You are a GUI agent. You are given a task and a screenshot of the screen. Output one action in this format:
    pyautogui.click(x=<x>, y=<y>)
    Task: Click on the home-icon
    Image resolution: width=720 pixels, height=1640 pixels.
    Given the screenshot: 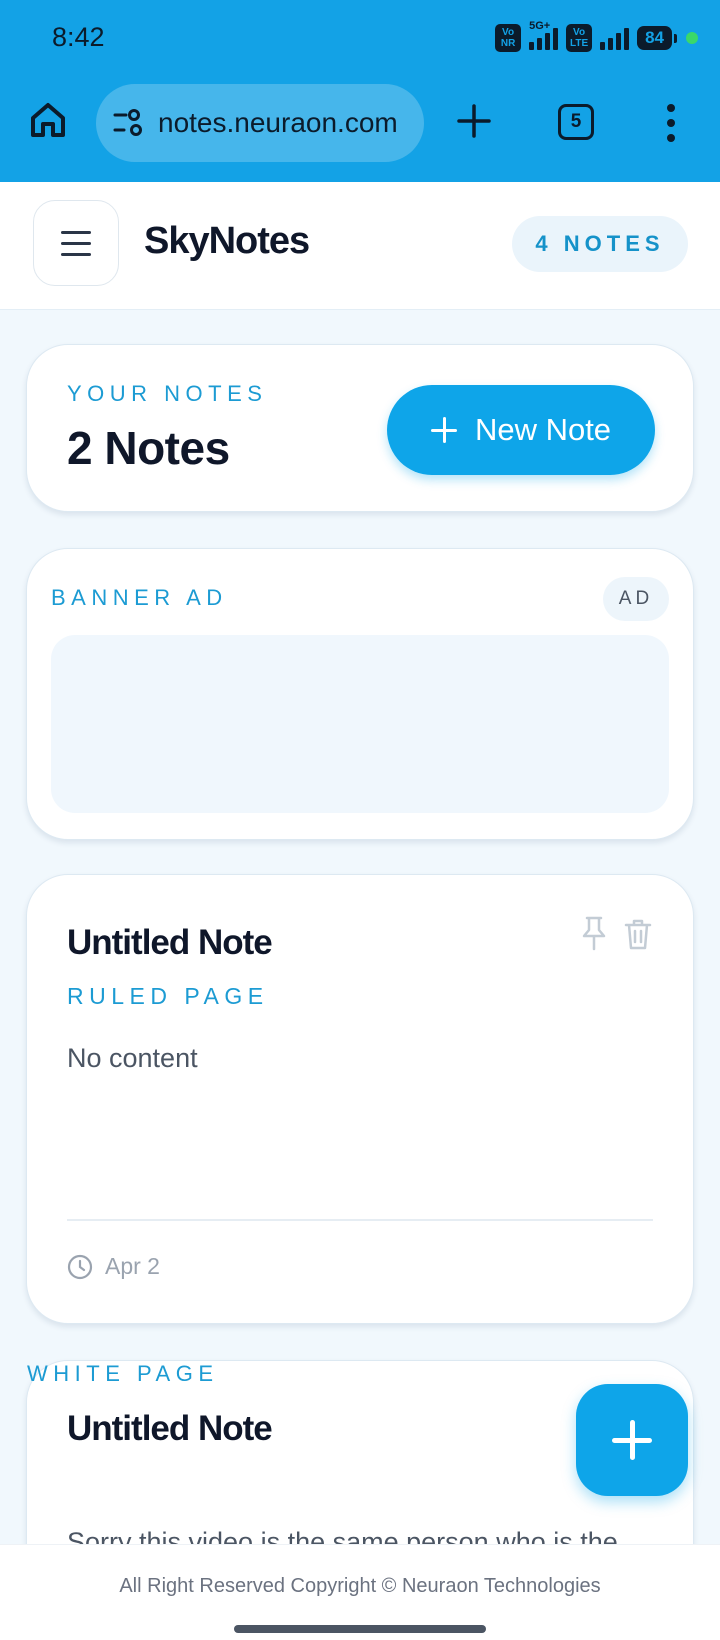 What is the action you would take?
    pyautogui.click(x=48, y=120)
    